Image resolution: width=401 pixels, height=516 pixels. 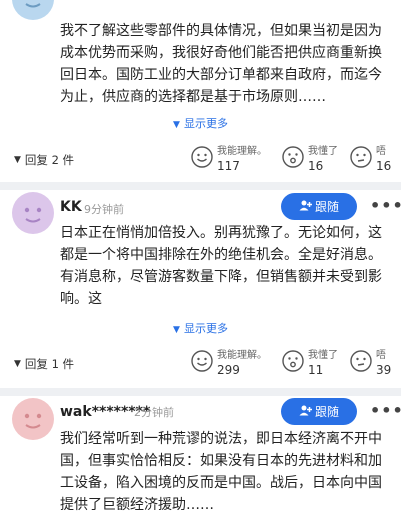 What do you see at coordinates (44, 160) in the screenshot?
I see `replies-toggle: ▼ 回复 2 件` at bounding box center [44, 160].